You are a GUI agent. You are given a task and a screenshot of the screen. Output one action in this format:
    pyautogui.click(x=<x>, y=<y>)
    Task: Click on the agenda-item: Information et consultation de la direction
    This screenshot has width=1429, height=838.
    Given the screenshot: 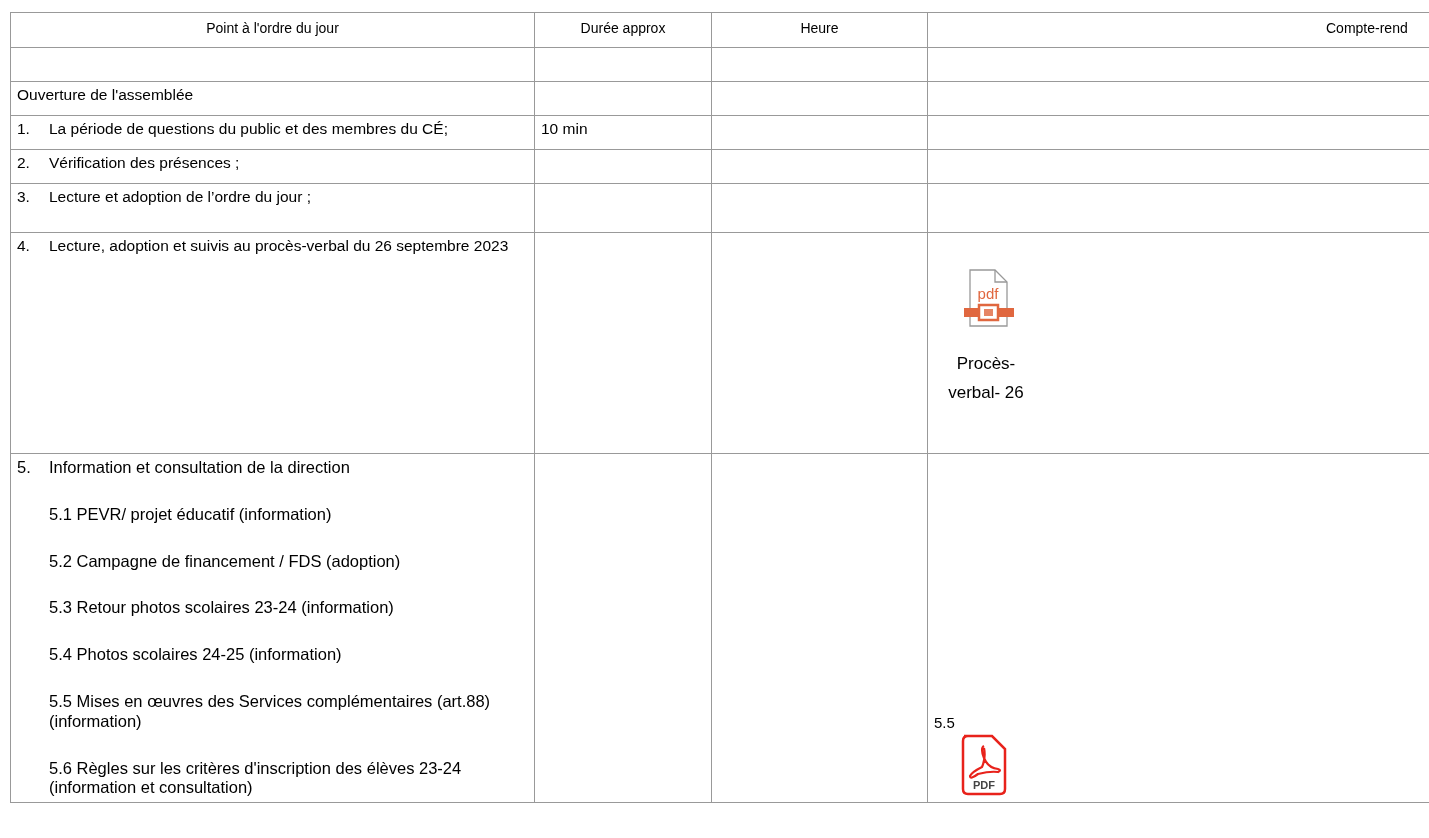 What is the action you would take?
    pyautogui.click(x=200, y=468)
    